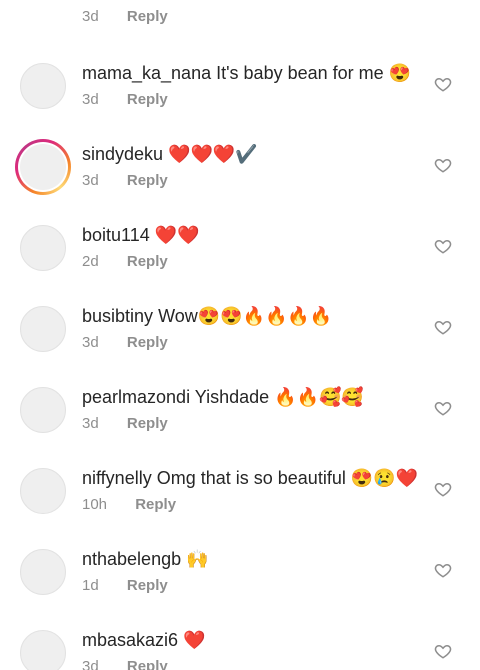 Image resolution: width=480 pixels, height=670 pixels. What do you see at coordinates (125, 261) in the screenshot?
I see `comment-meta: 2d Reply` at bounding box center [125, 261].